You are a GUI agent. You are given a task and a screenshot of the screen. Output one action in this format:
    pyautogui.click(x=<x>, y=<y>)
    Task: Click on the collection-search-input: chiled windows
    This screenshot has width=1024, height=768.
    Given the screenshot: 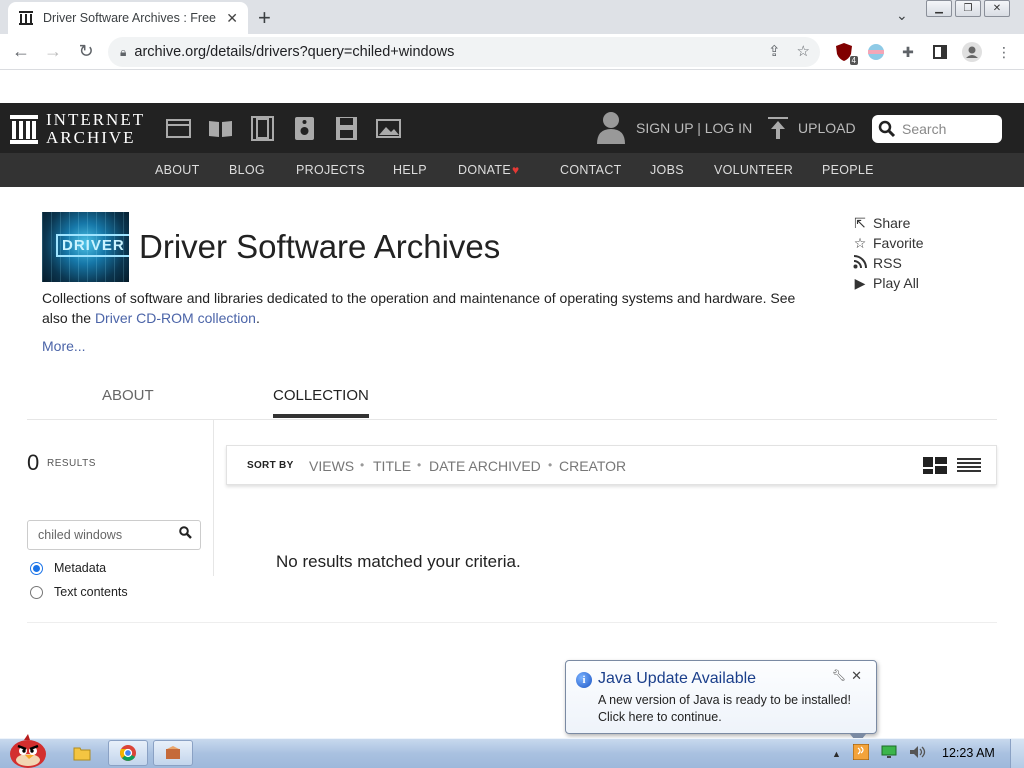 What is the action you would take?
    pyautogui.click(x=114, y=535)
    